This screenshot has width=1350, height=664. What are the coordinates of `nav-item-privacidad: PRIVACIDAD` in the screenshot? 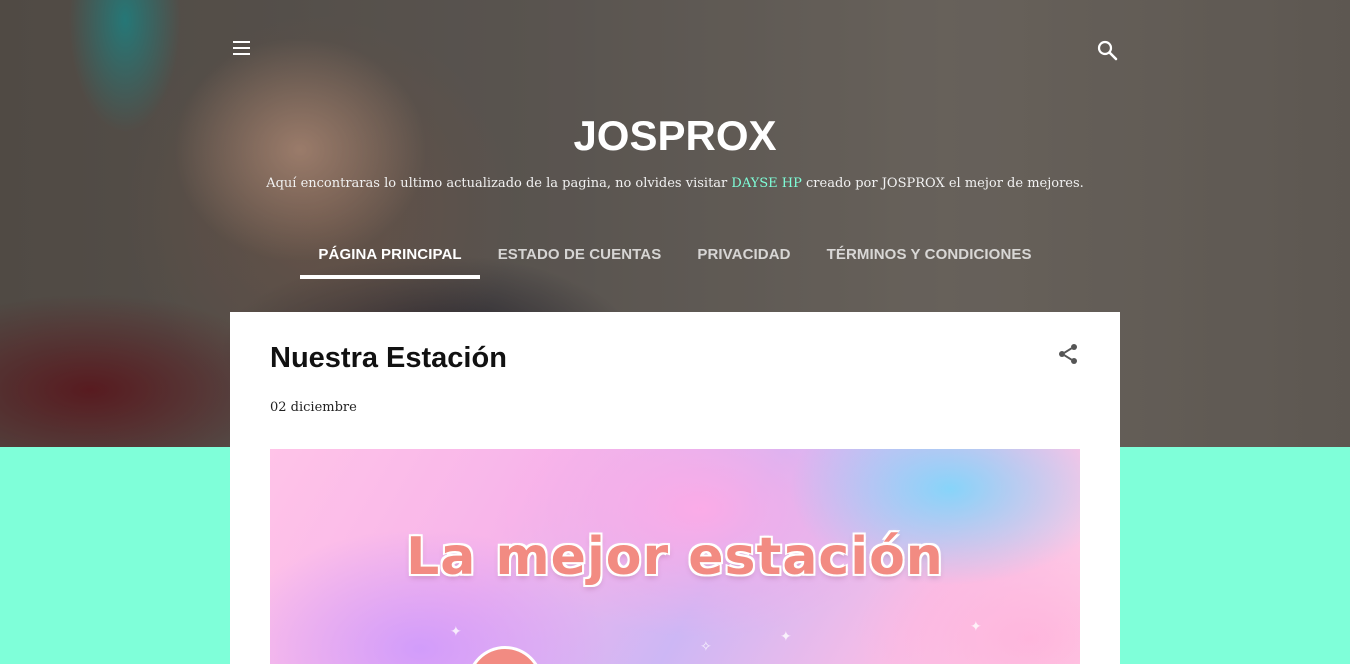 It's located at (743, 257).